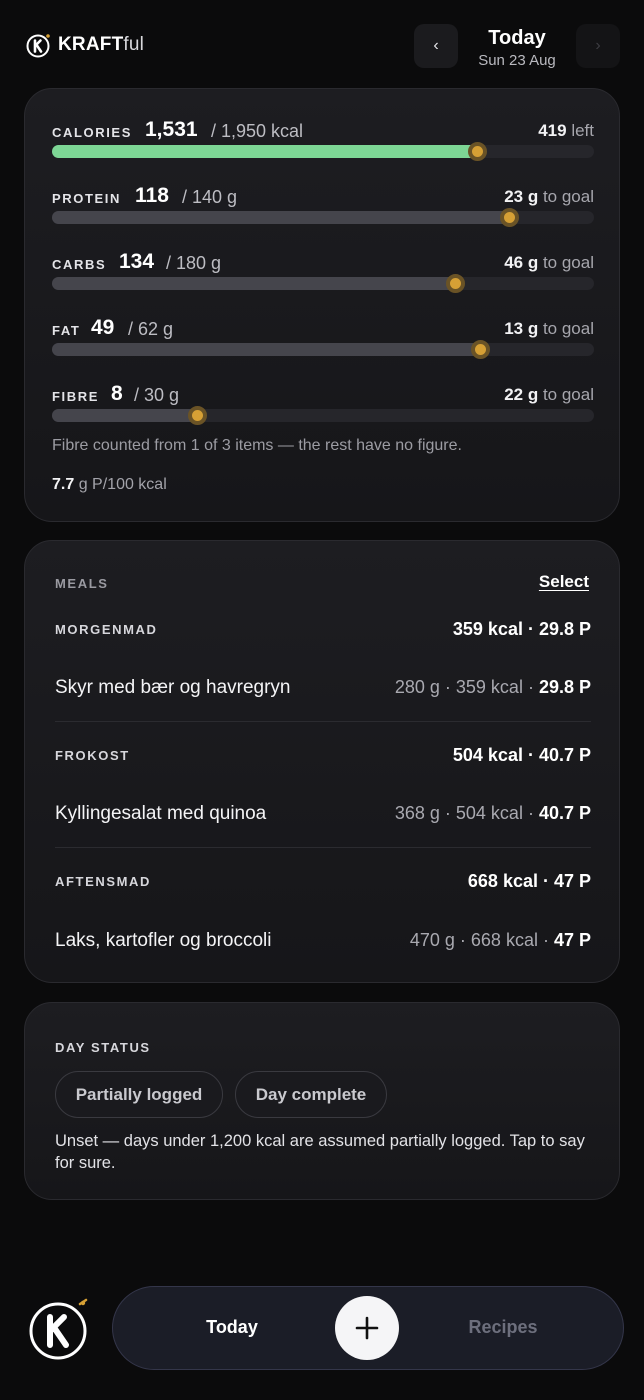  I want to click on meal-item-details: 280 g · 359 kcal · 29.8 P, so click(492, 687).